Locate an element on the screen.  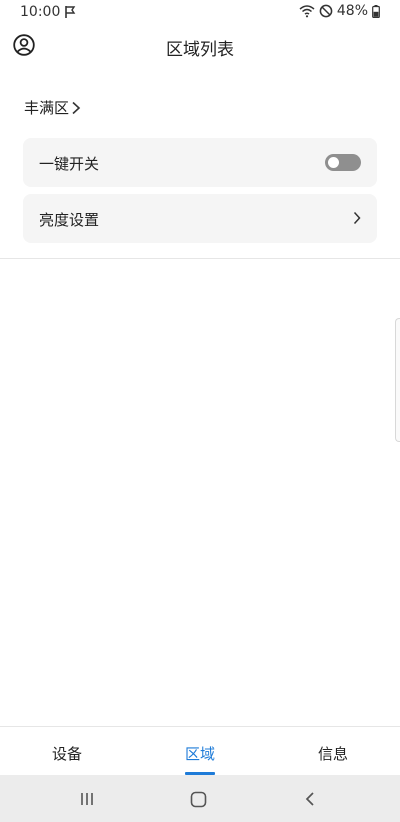
bottom-tab-bar: 设备 区域 信息 is located at coordinates (200, 750).